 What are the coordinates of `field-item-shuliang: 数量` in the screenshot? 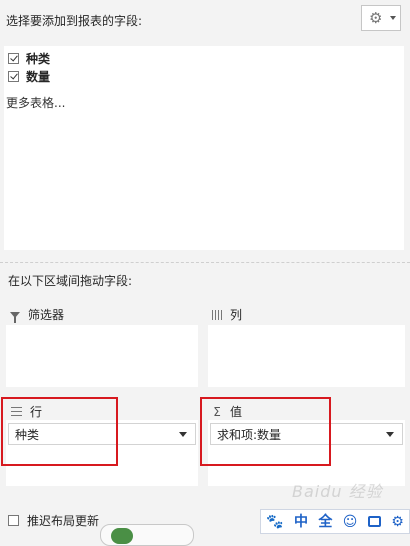 It's located at (29, 76).